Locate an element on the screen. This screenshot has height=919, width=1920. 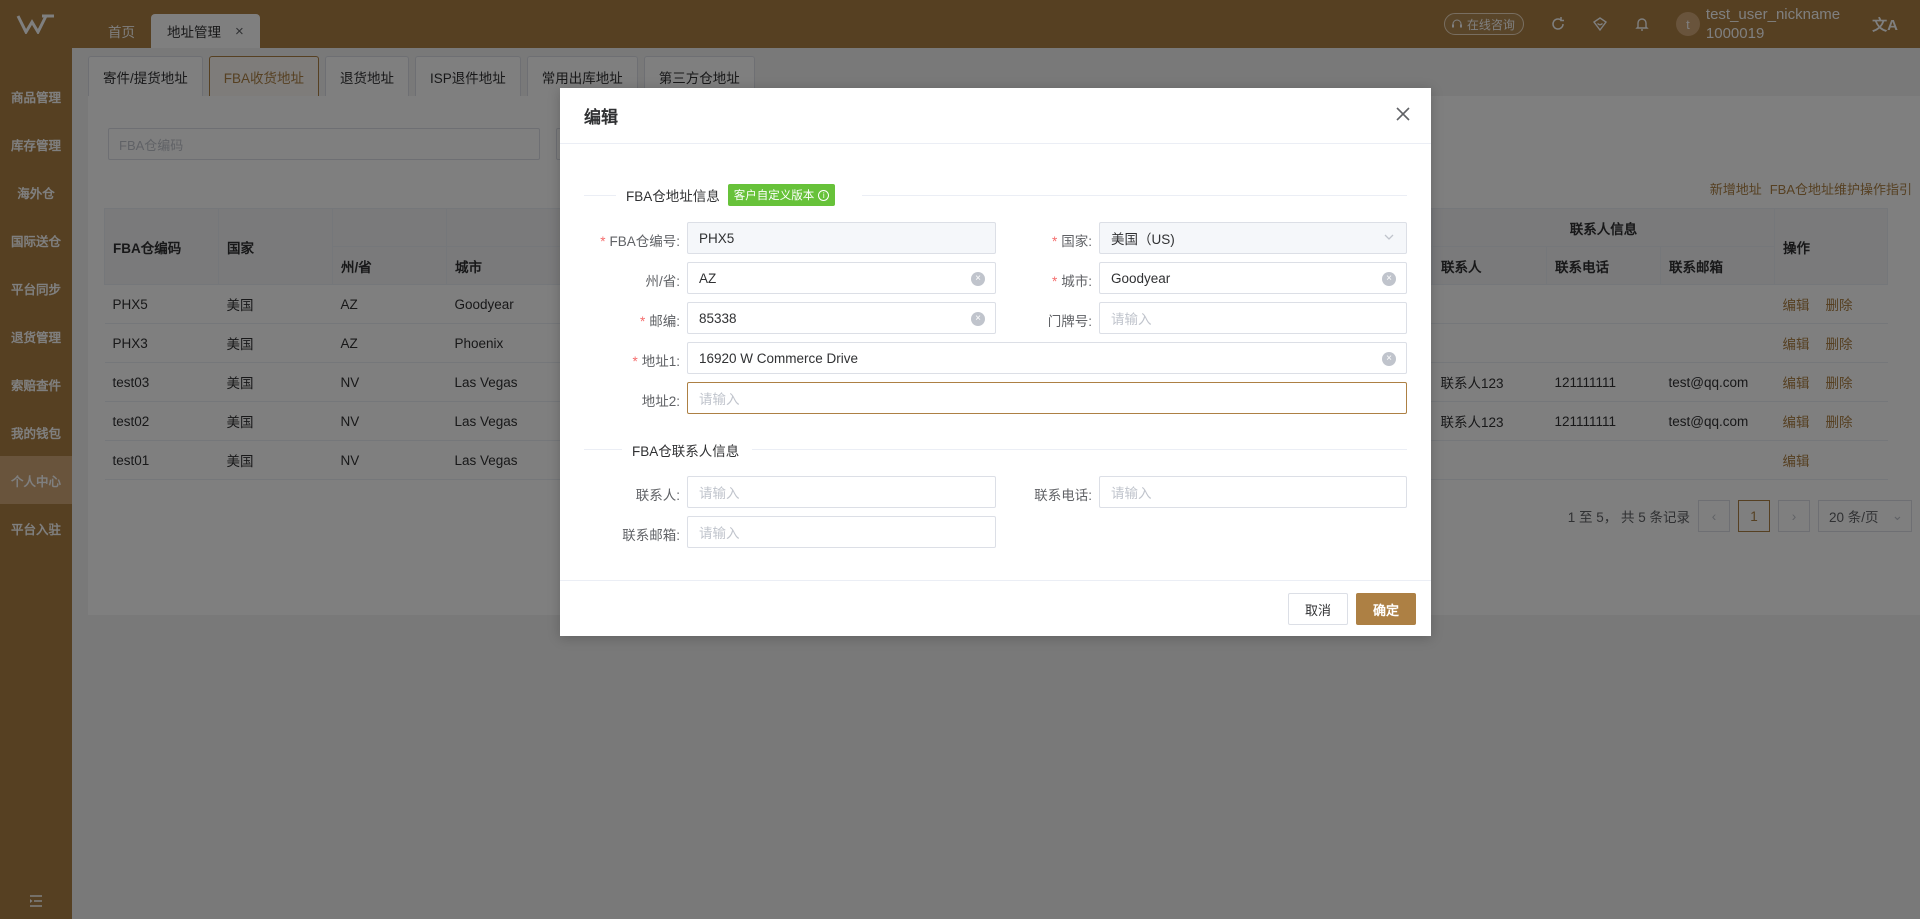
door-number-label: 门牌号: is located at coordinates (1069, 321).